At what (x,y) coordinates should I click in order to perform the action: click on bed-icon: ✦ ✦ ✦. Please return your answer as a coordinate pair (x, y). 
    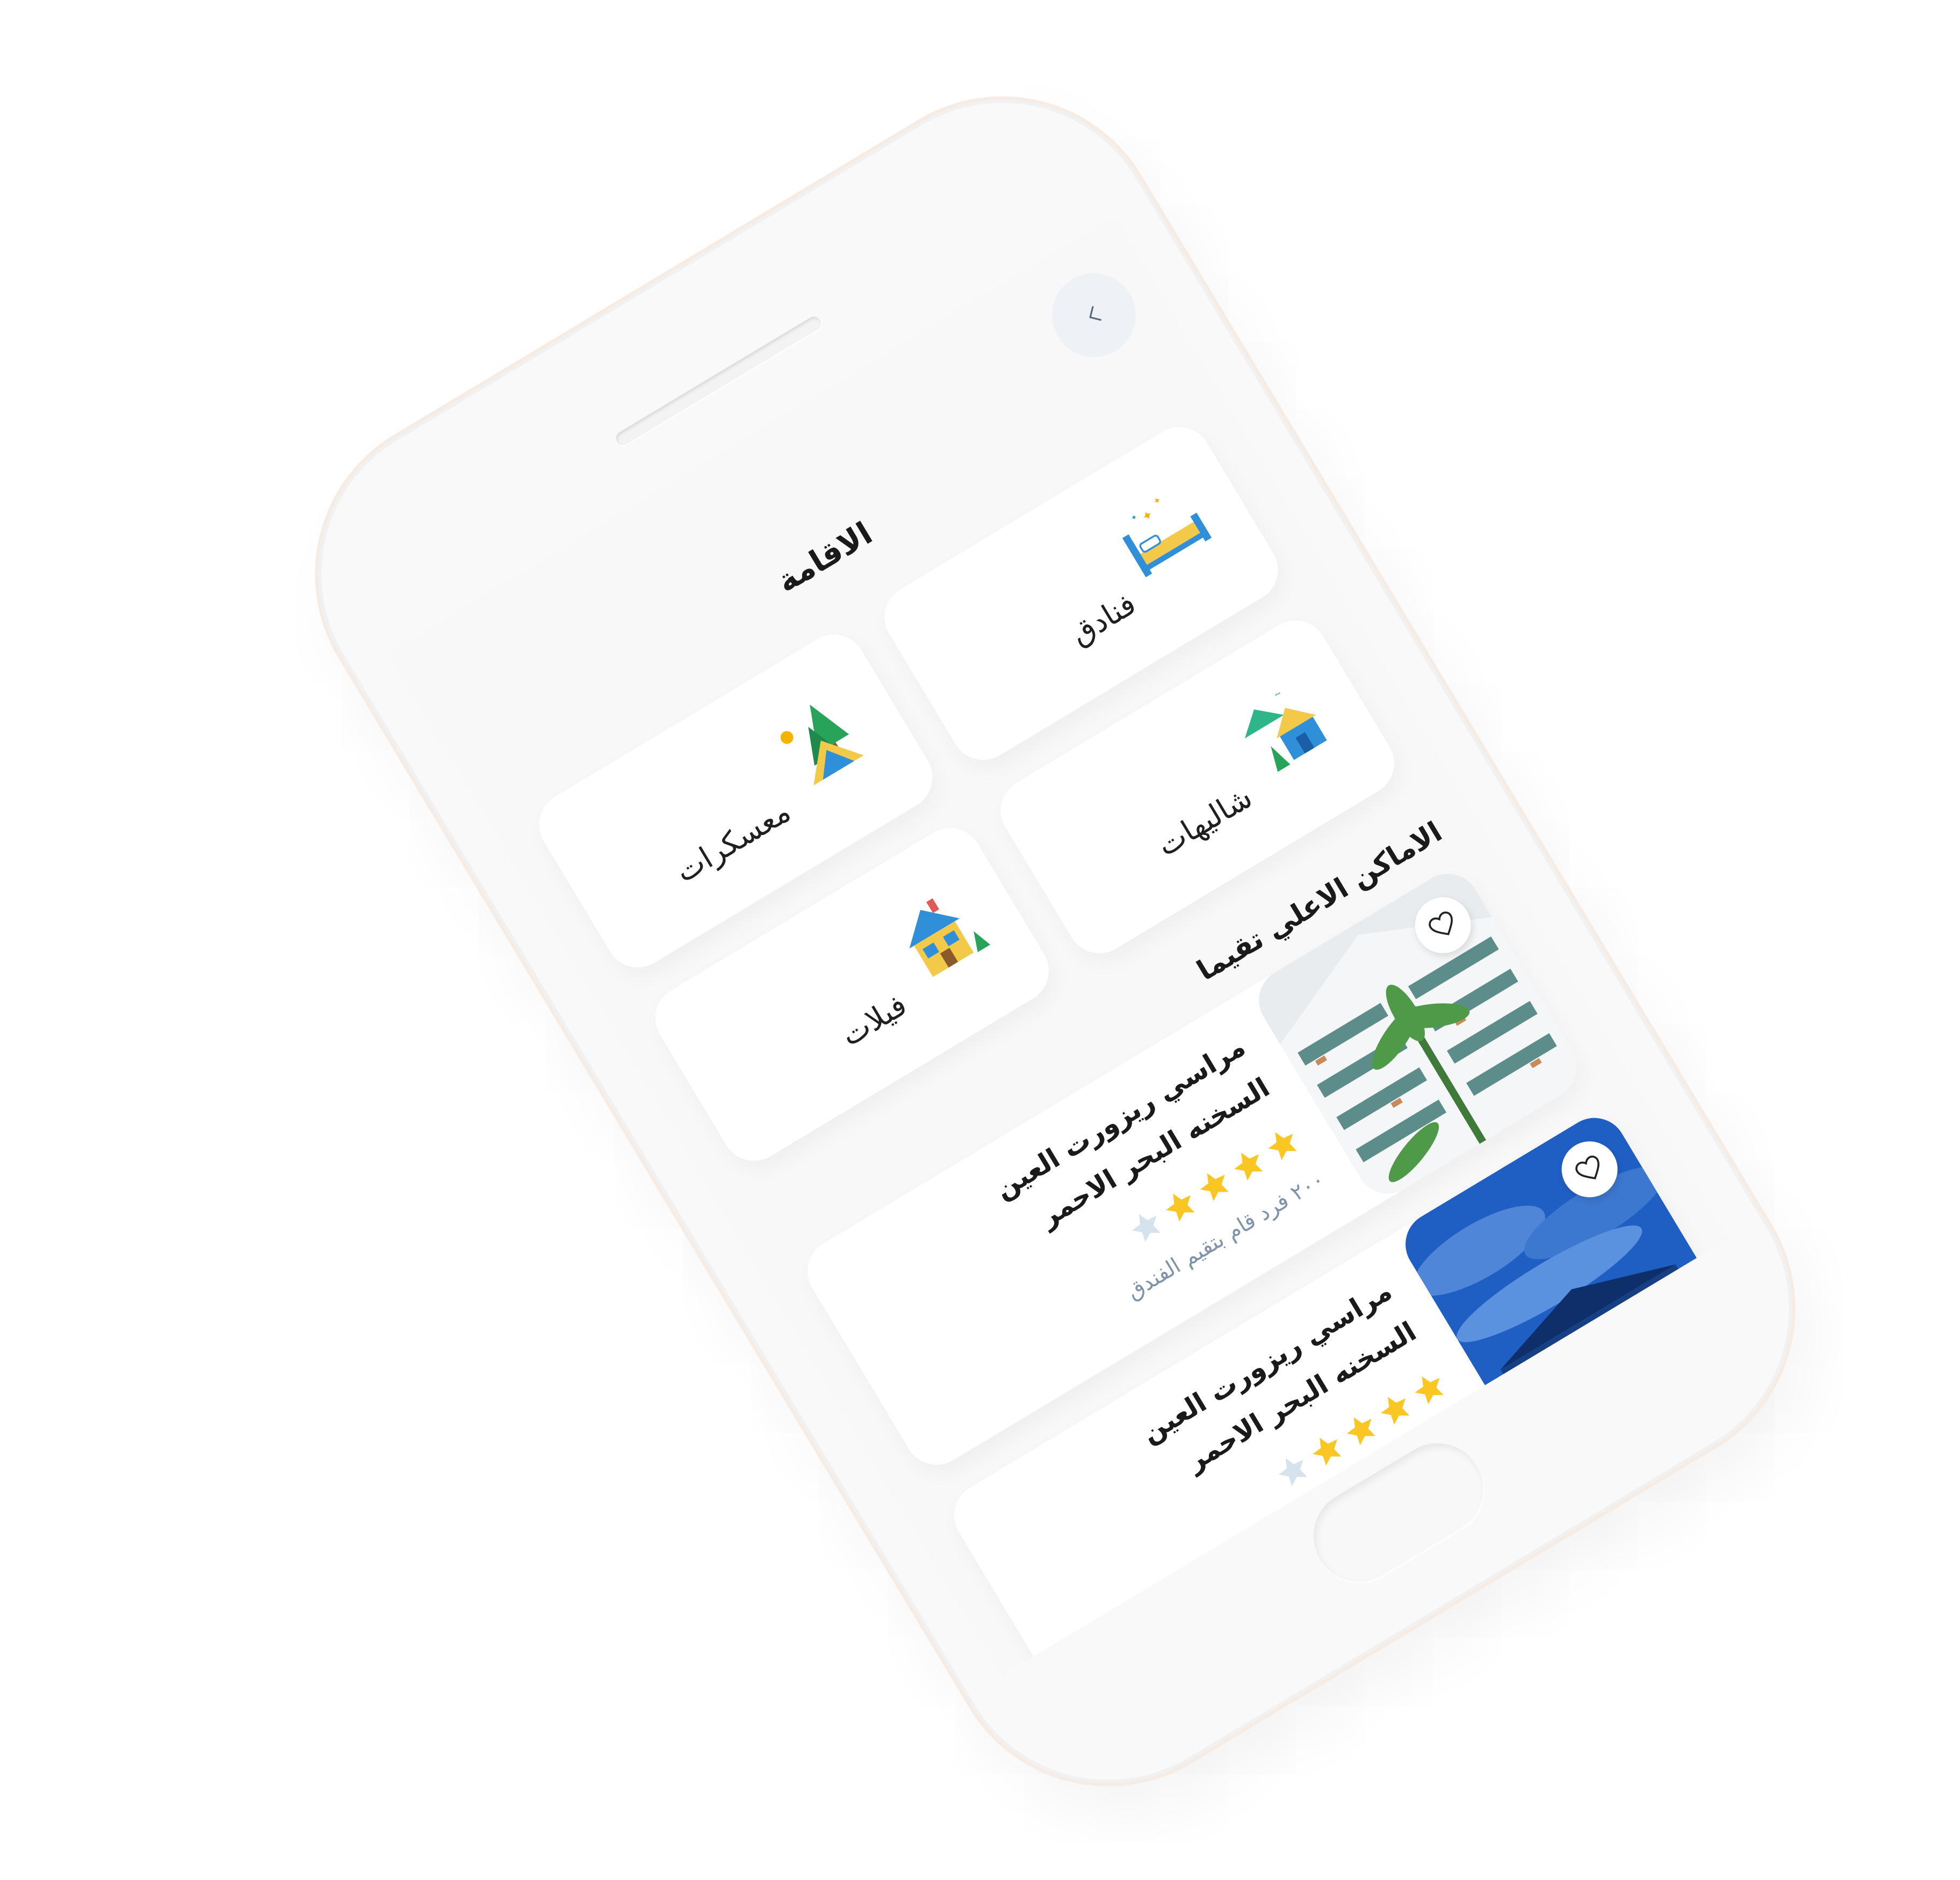
    Looking at the image, I should click on (1167, 536).